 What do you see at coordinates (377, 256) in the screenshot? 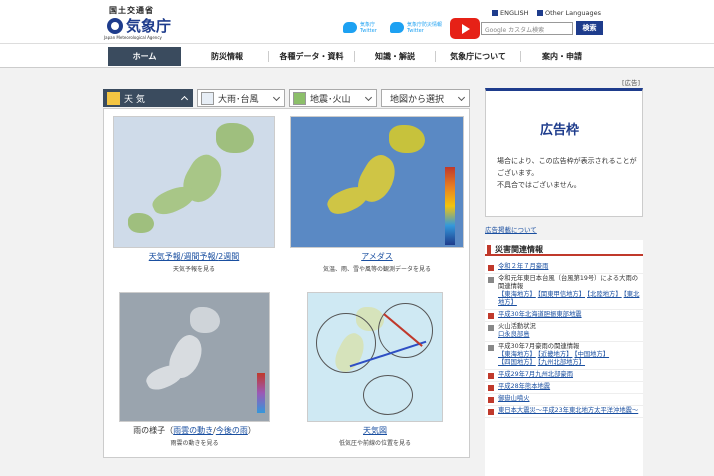
I see `link-amedas: アメダス` at bounding box center [377, 256].